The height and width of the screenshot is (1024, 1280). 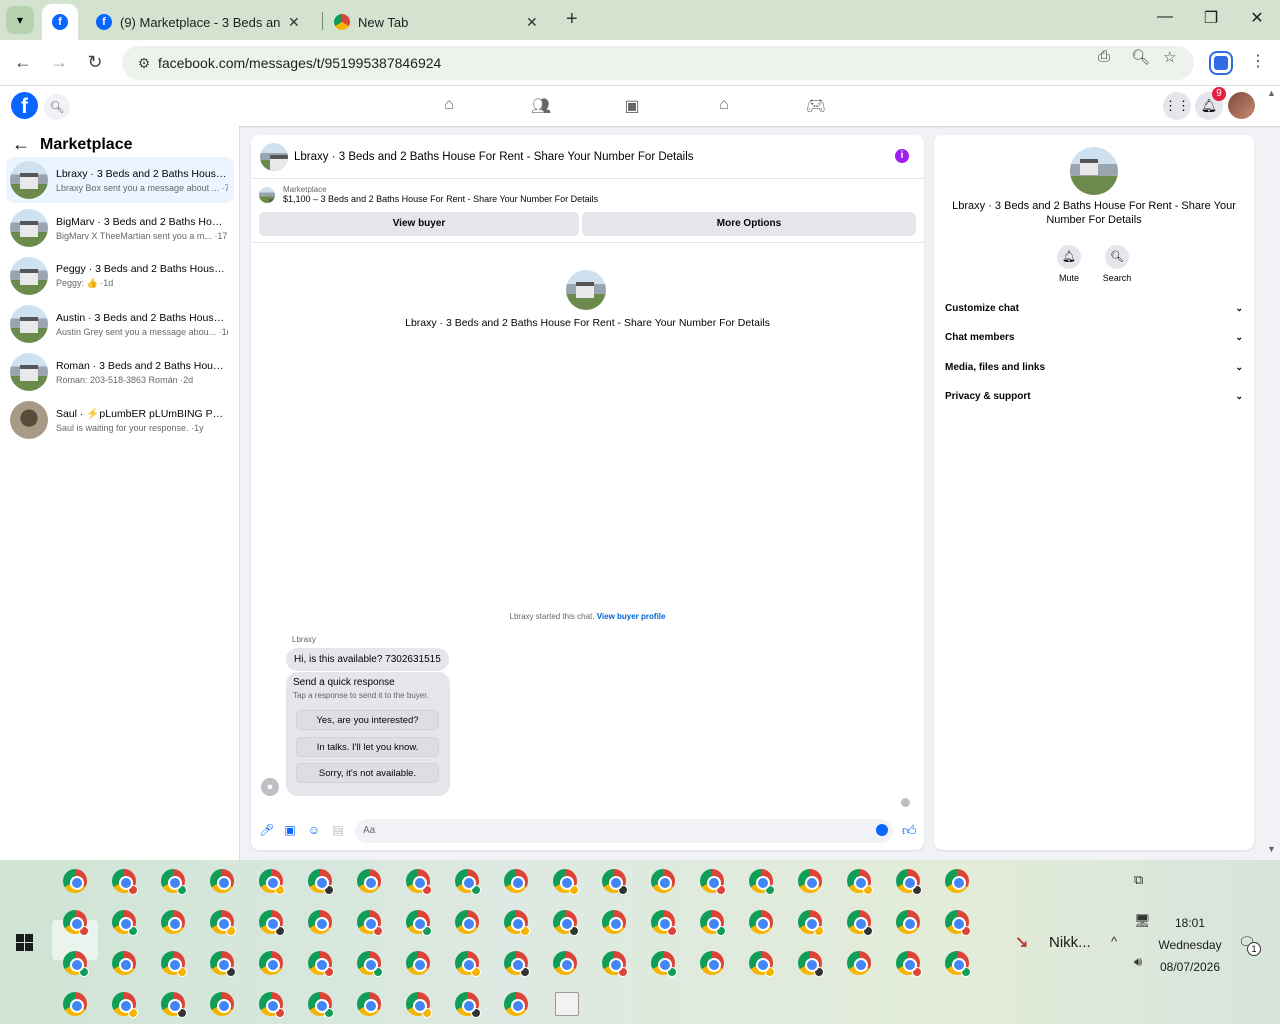 What do you see at coordinates (21, 144) in the screenshot?
I see `back-arrow-icon: ←` at bounding box center [21, 144].